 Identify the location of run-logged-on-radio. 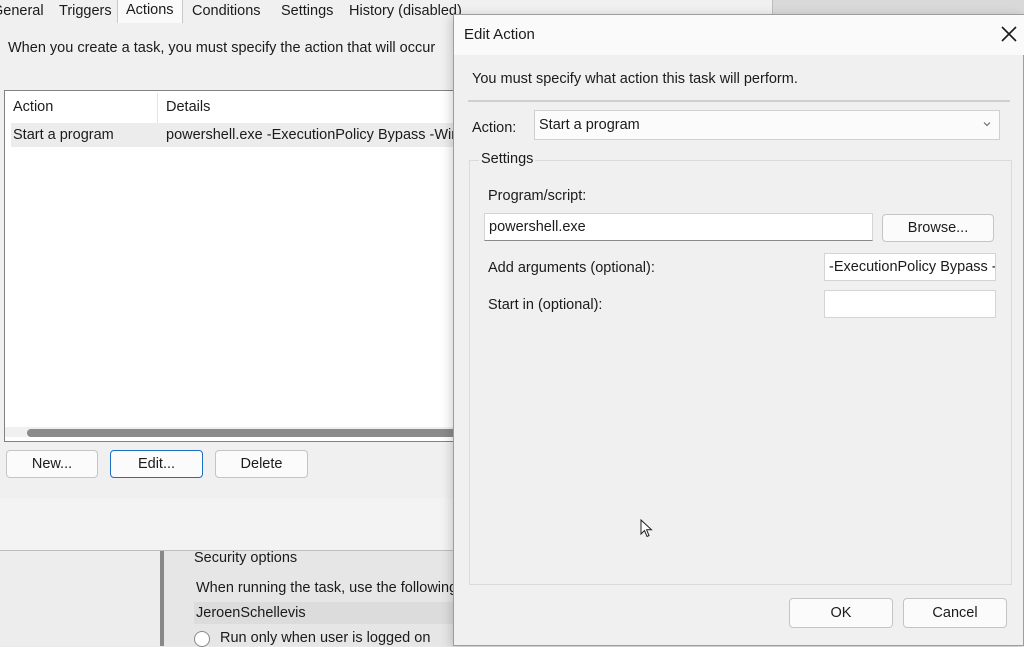
(202, 639).